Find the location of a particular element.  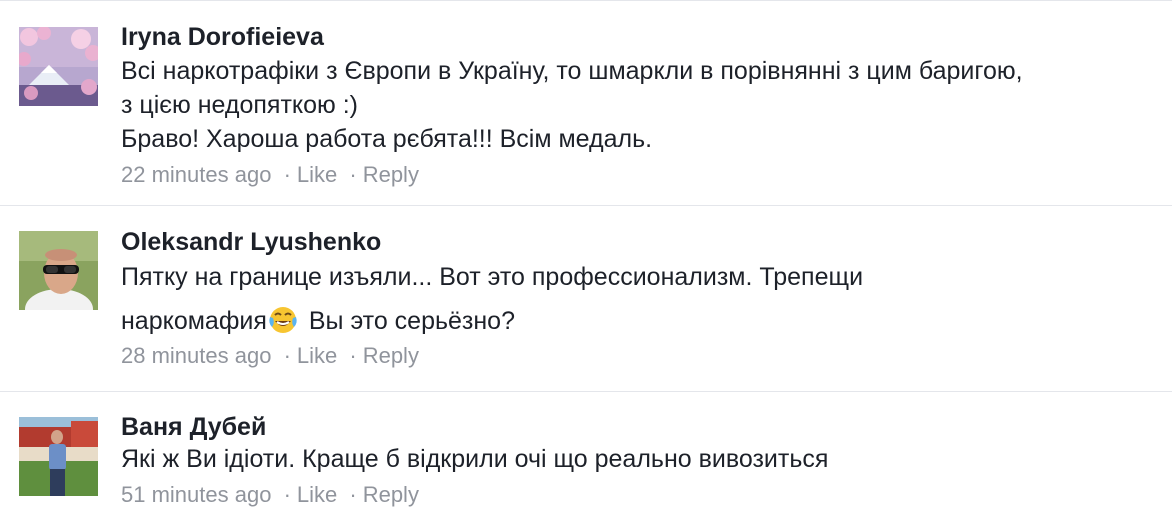

comment-meta: 51 minutes ago · Like · Reply is located at coordinates (646, 495).